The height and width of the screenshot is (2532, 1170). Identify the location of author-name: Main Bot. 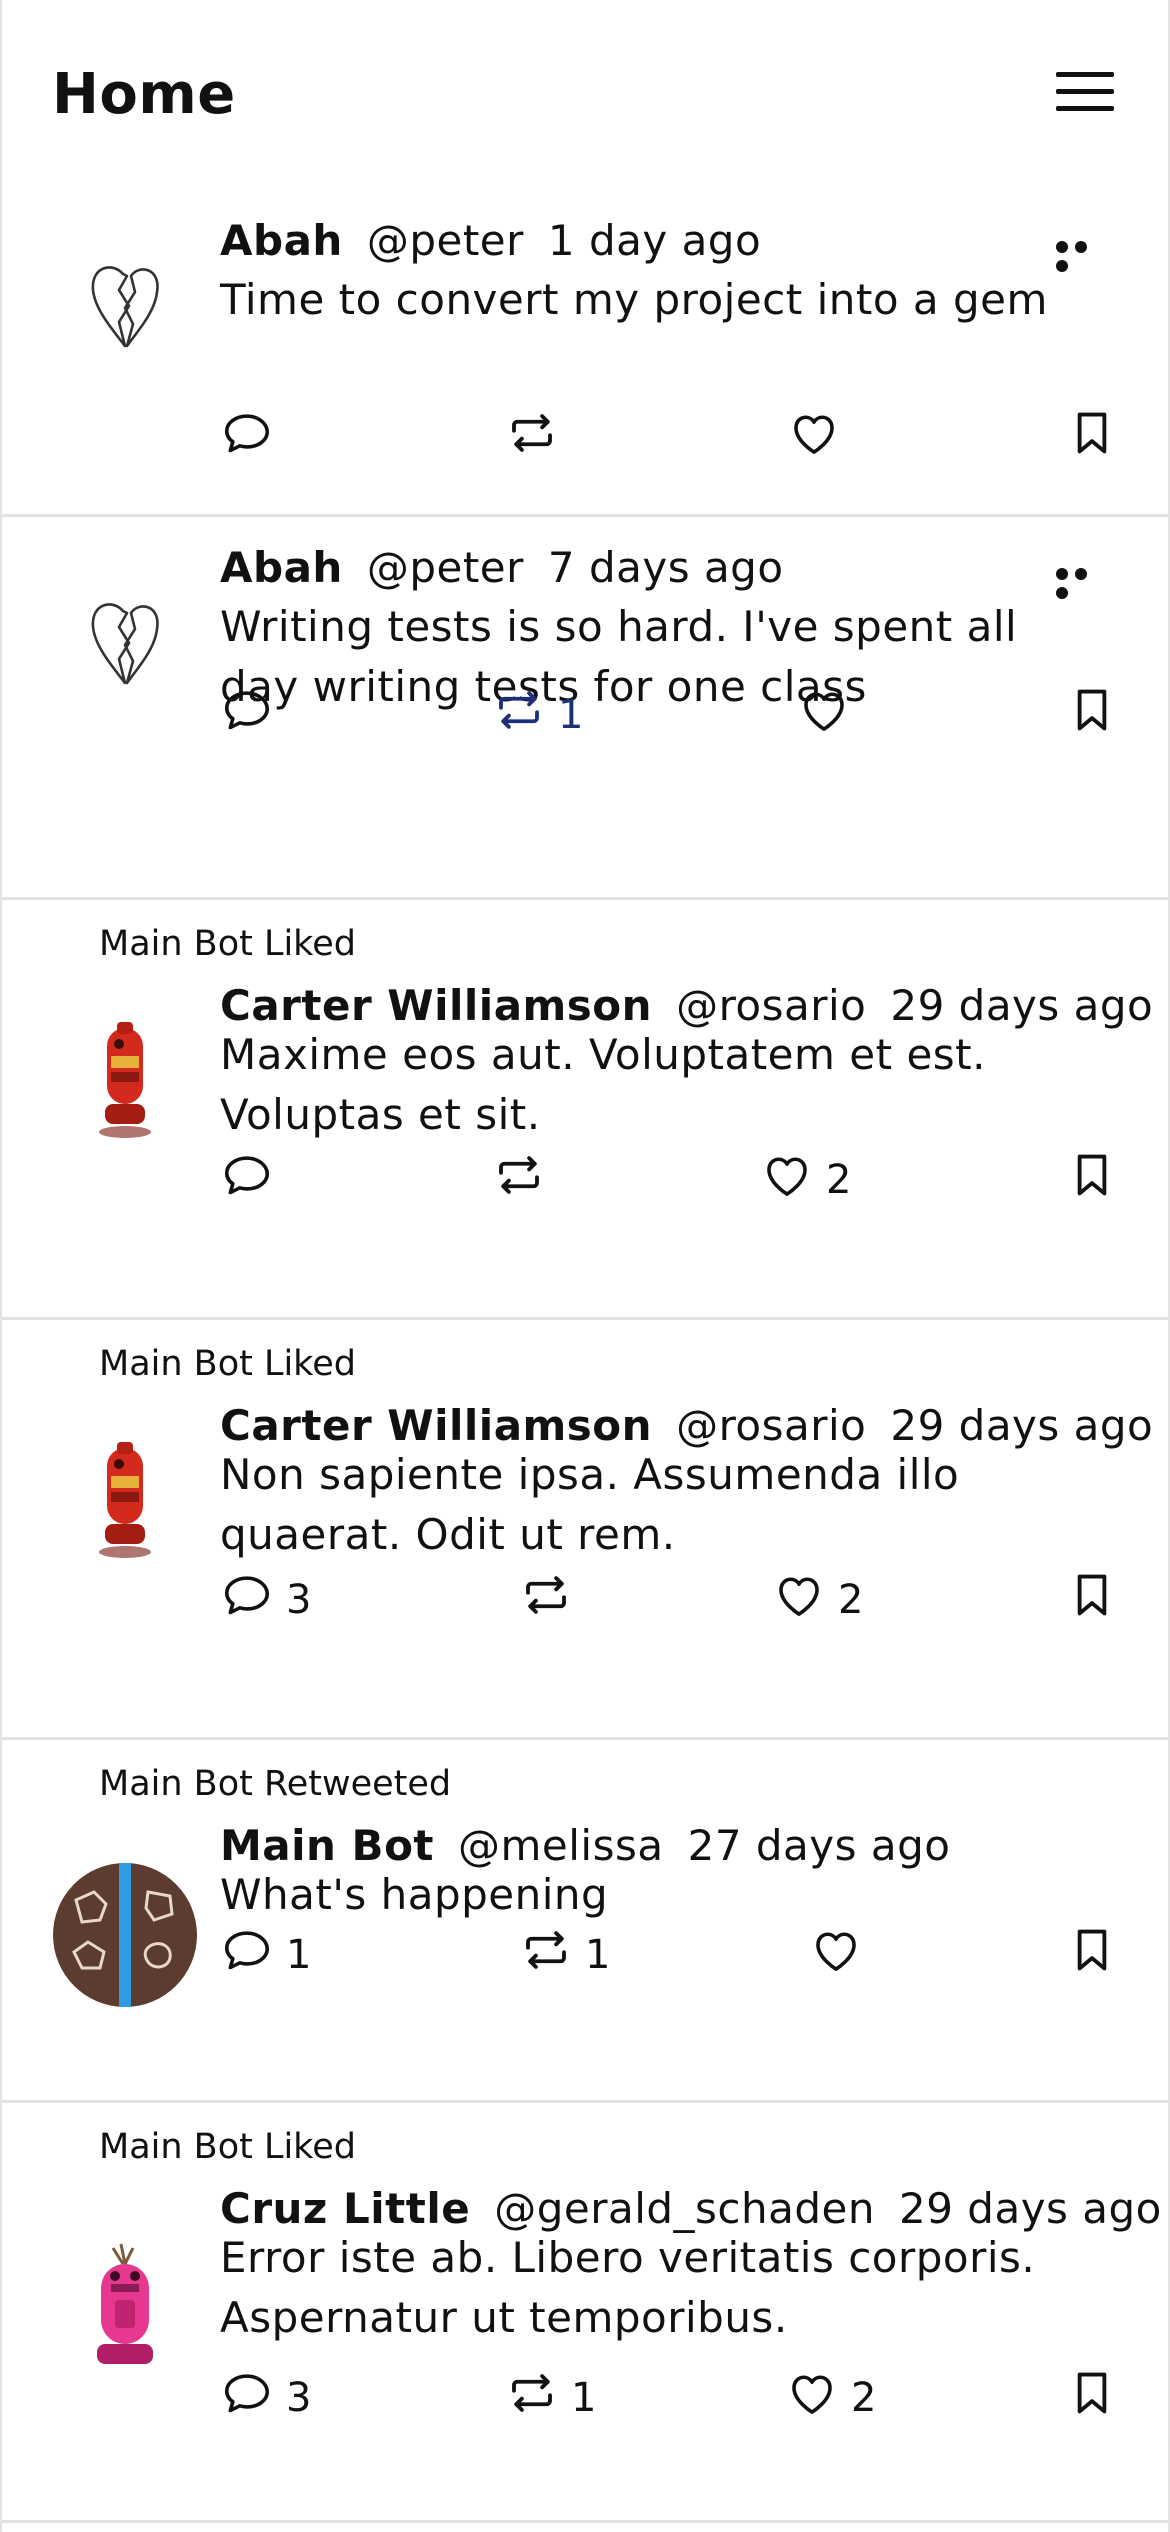
(327, 1845).